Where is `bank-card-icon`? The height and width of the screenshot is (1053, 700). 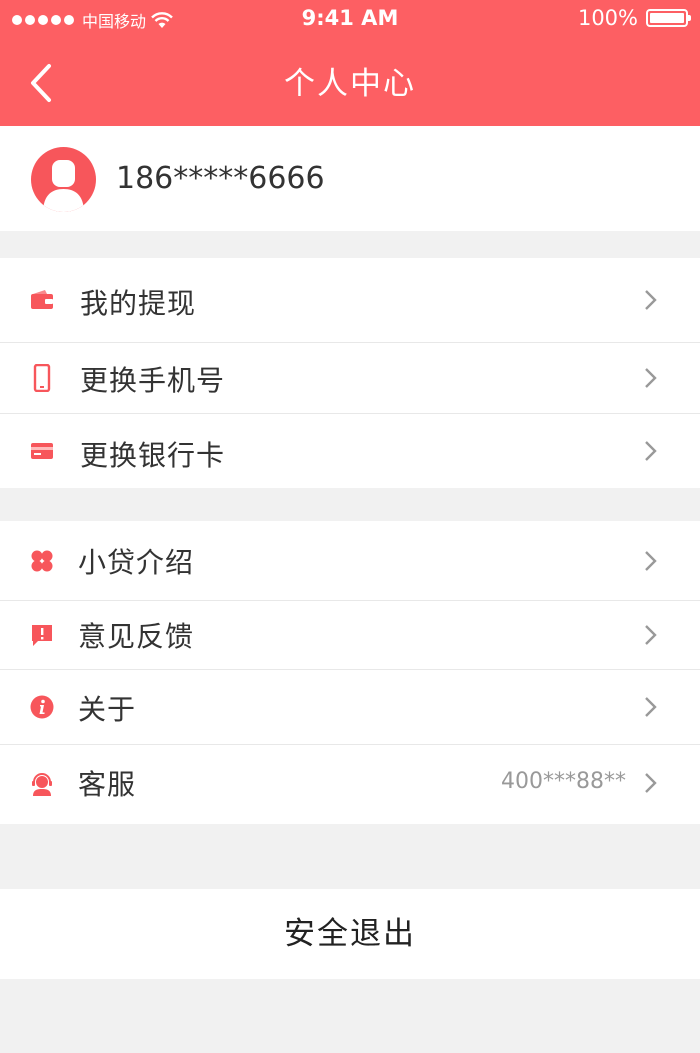
bank-card-icon is located at coordinates (42, 451).